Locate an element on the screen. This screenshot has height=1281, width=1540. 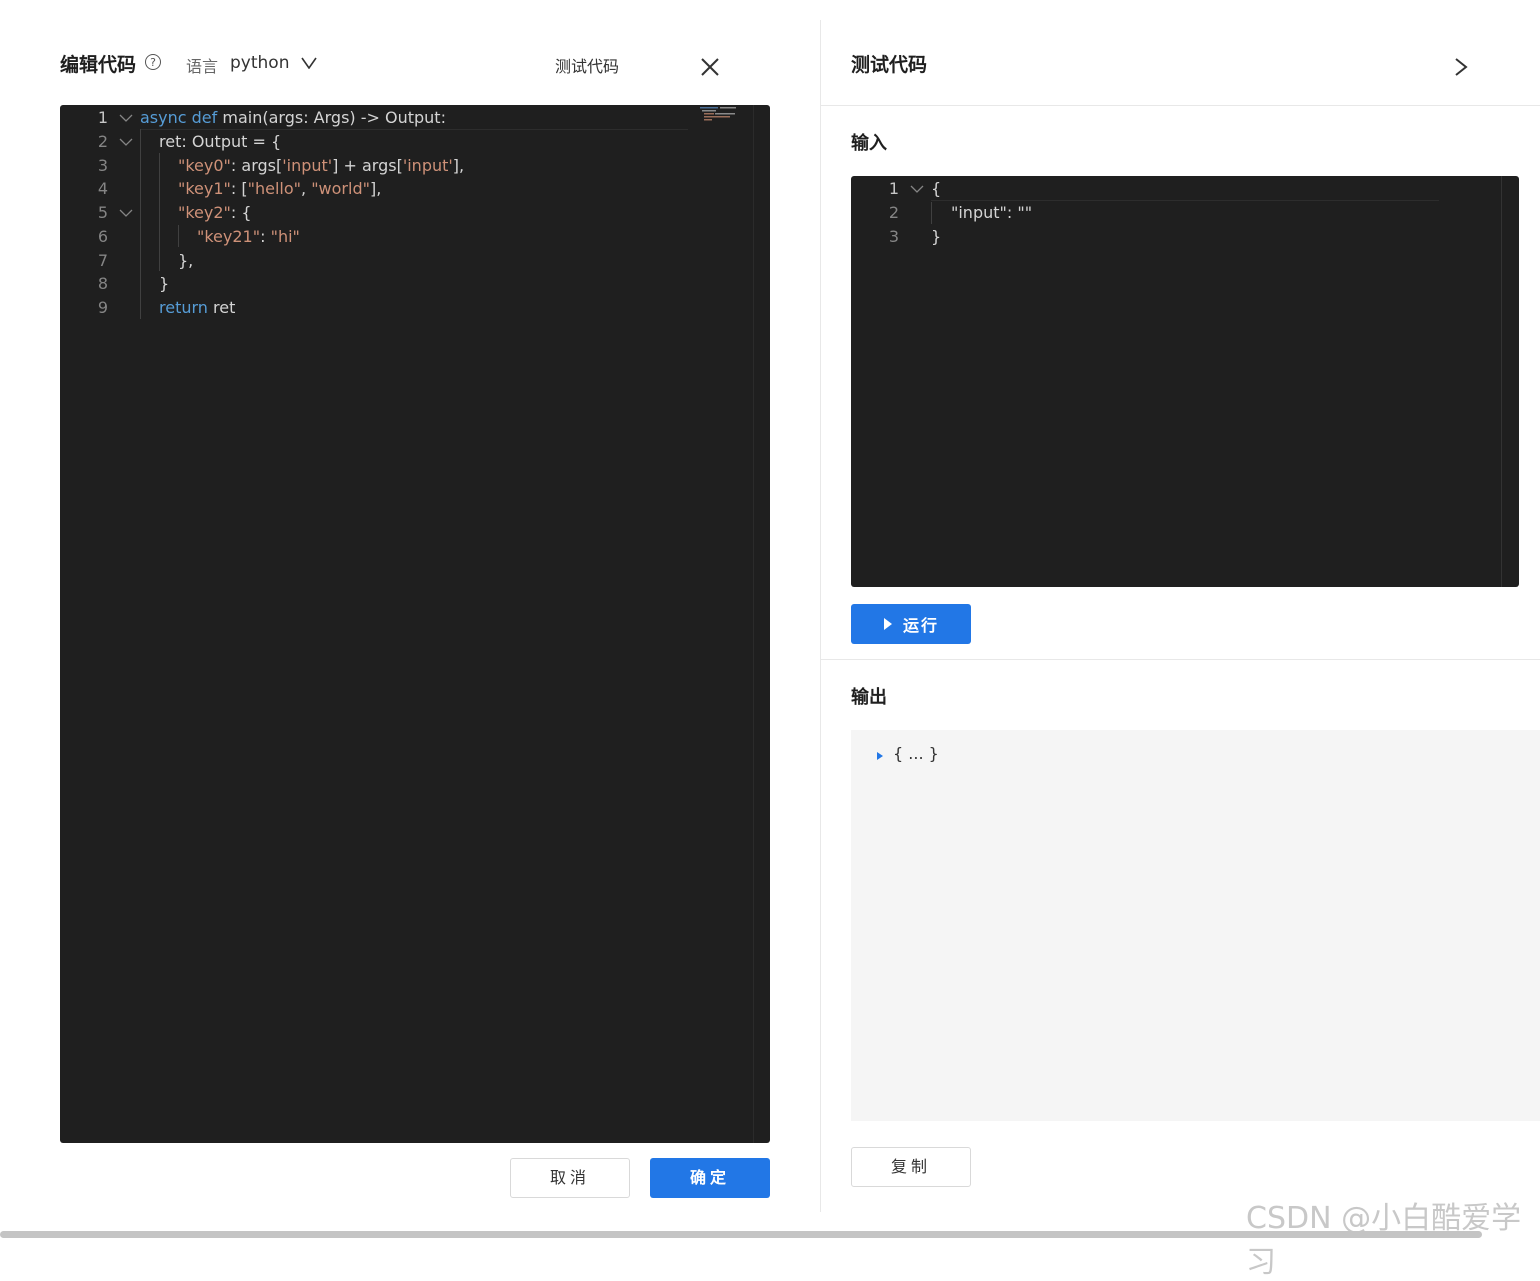
test-code-link: 测试代码 is located at coordinates (587, 65).